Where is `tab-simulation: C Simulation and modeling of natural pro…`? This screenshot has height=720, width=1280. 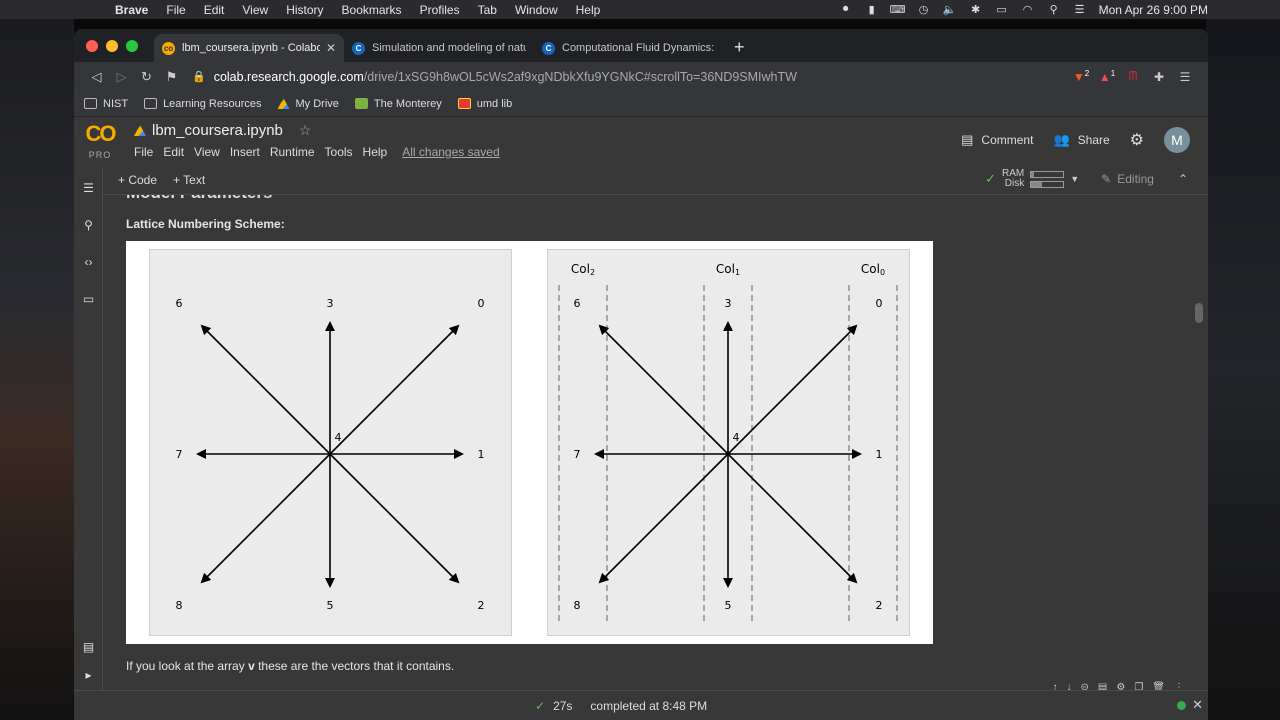
tab-simulation: C Simulation and modeling of natural pro… is located at coordinates (439, 48).